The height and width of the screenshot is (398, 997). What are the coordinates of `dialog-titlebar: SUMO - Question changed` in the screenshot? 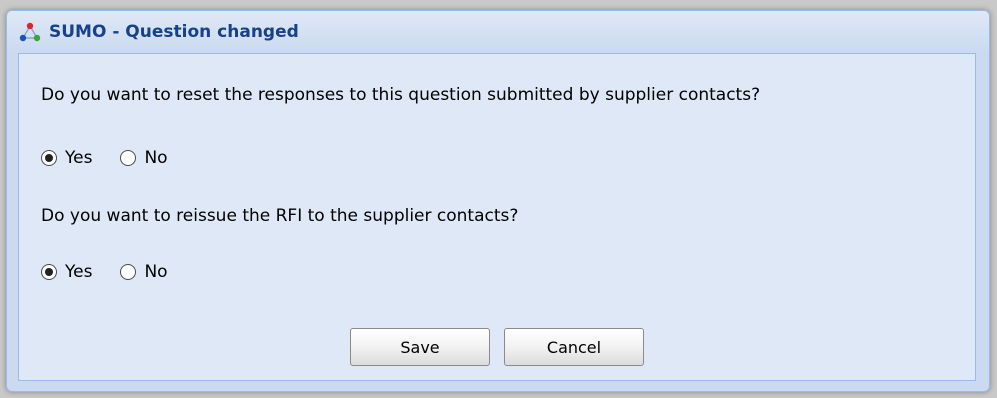 It's located at (498, 32).